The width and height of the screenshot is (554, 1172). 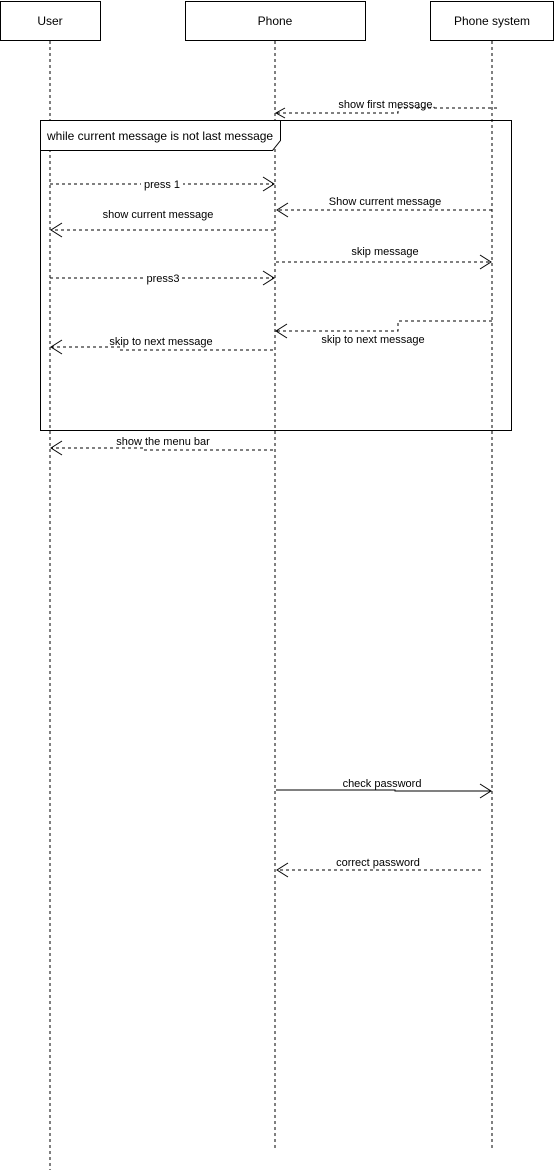 I want to click on lifeline-phone-system-label: Phone system, so click(x=492, y=21).